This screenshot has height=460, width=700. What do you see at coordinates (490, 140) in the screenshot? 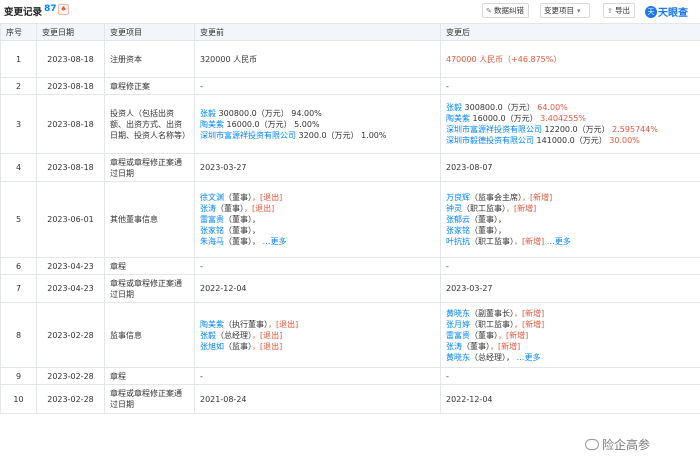
I see `investor-name-link: 深圳市毅德投资有限公司` at bounding box center [490, 140].